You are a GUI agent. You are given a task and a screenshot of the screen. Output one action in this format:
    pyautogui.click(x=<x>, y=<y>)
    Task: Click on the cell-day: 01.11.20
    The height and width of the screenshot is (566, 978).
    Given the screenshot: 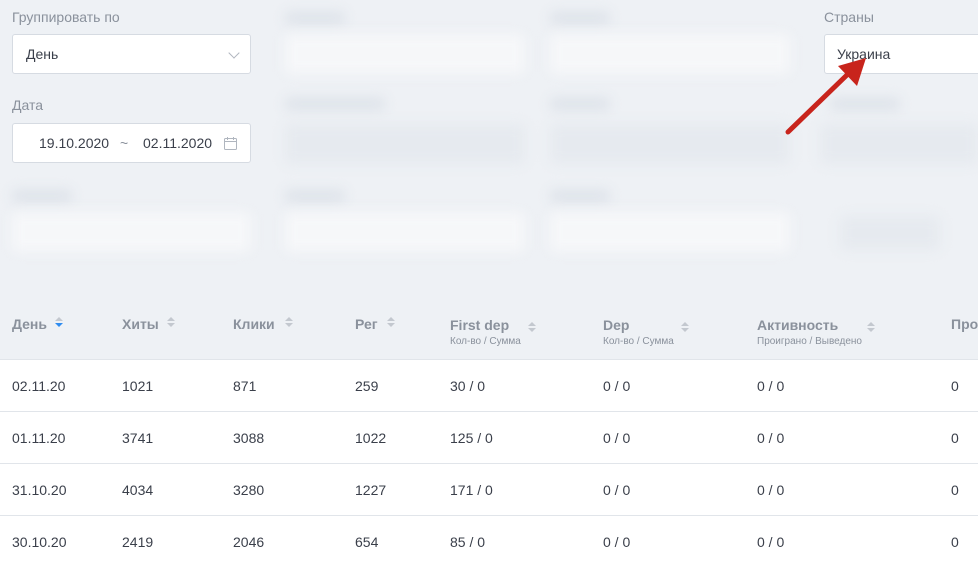 What is the action you would take?
    pyautogui.click(x=39, y=438)
    